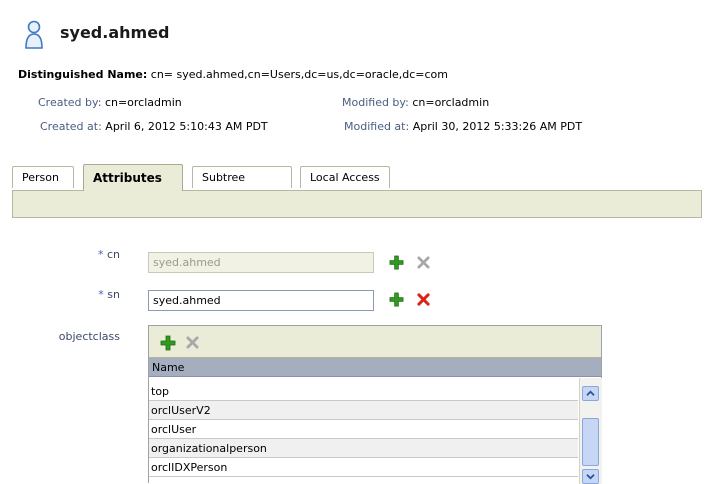 The width and height of the screenshot is (706, 484). I want to click on modified-by-value: cn=orcladmin, so click(451, 102).